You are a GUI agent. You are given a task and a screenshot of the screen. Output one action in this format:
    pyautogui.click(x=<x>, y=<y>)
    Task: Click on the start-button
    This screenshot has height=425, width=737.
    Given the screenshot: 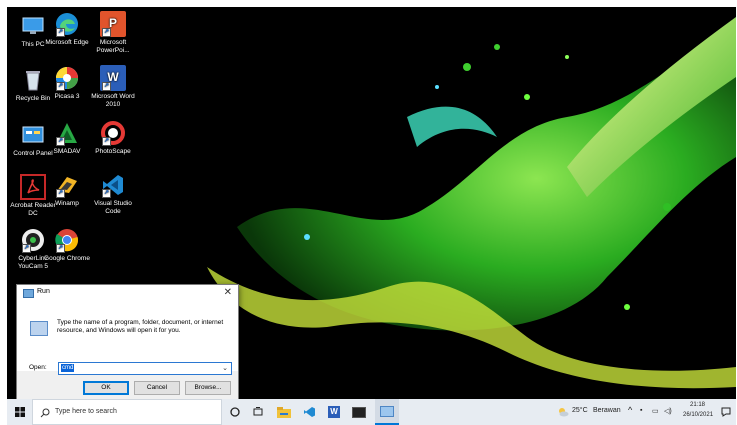 What is the action you would take?
    pyautogui.click(x=20, y=412)
    